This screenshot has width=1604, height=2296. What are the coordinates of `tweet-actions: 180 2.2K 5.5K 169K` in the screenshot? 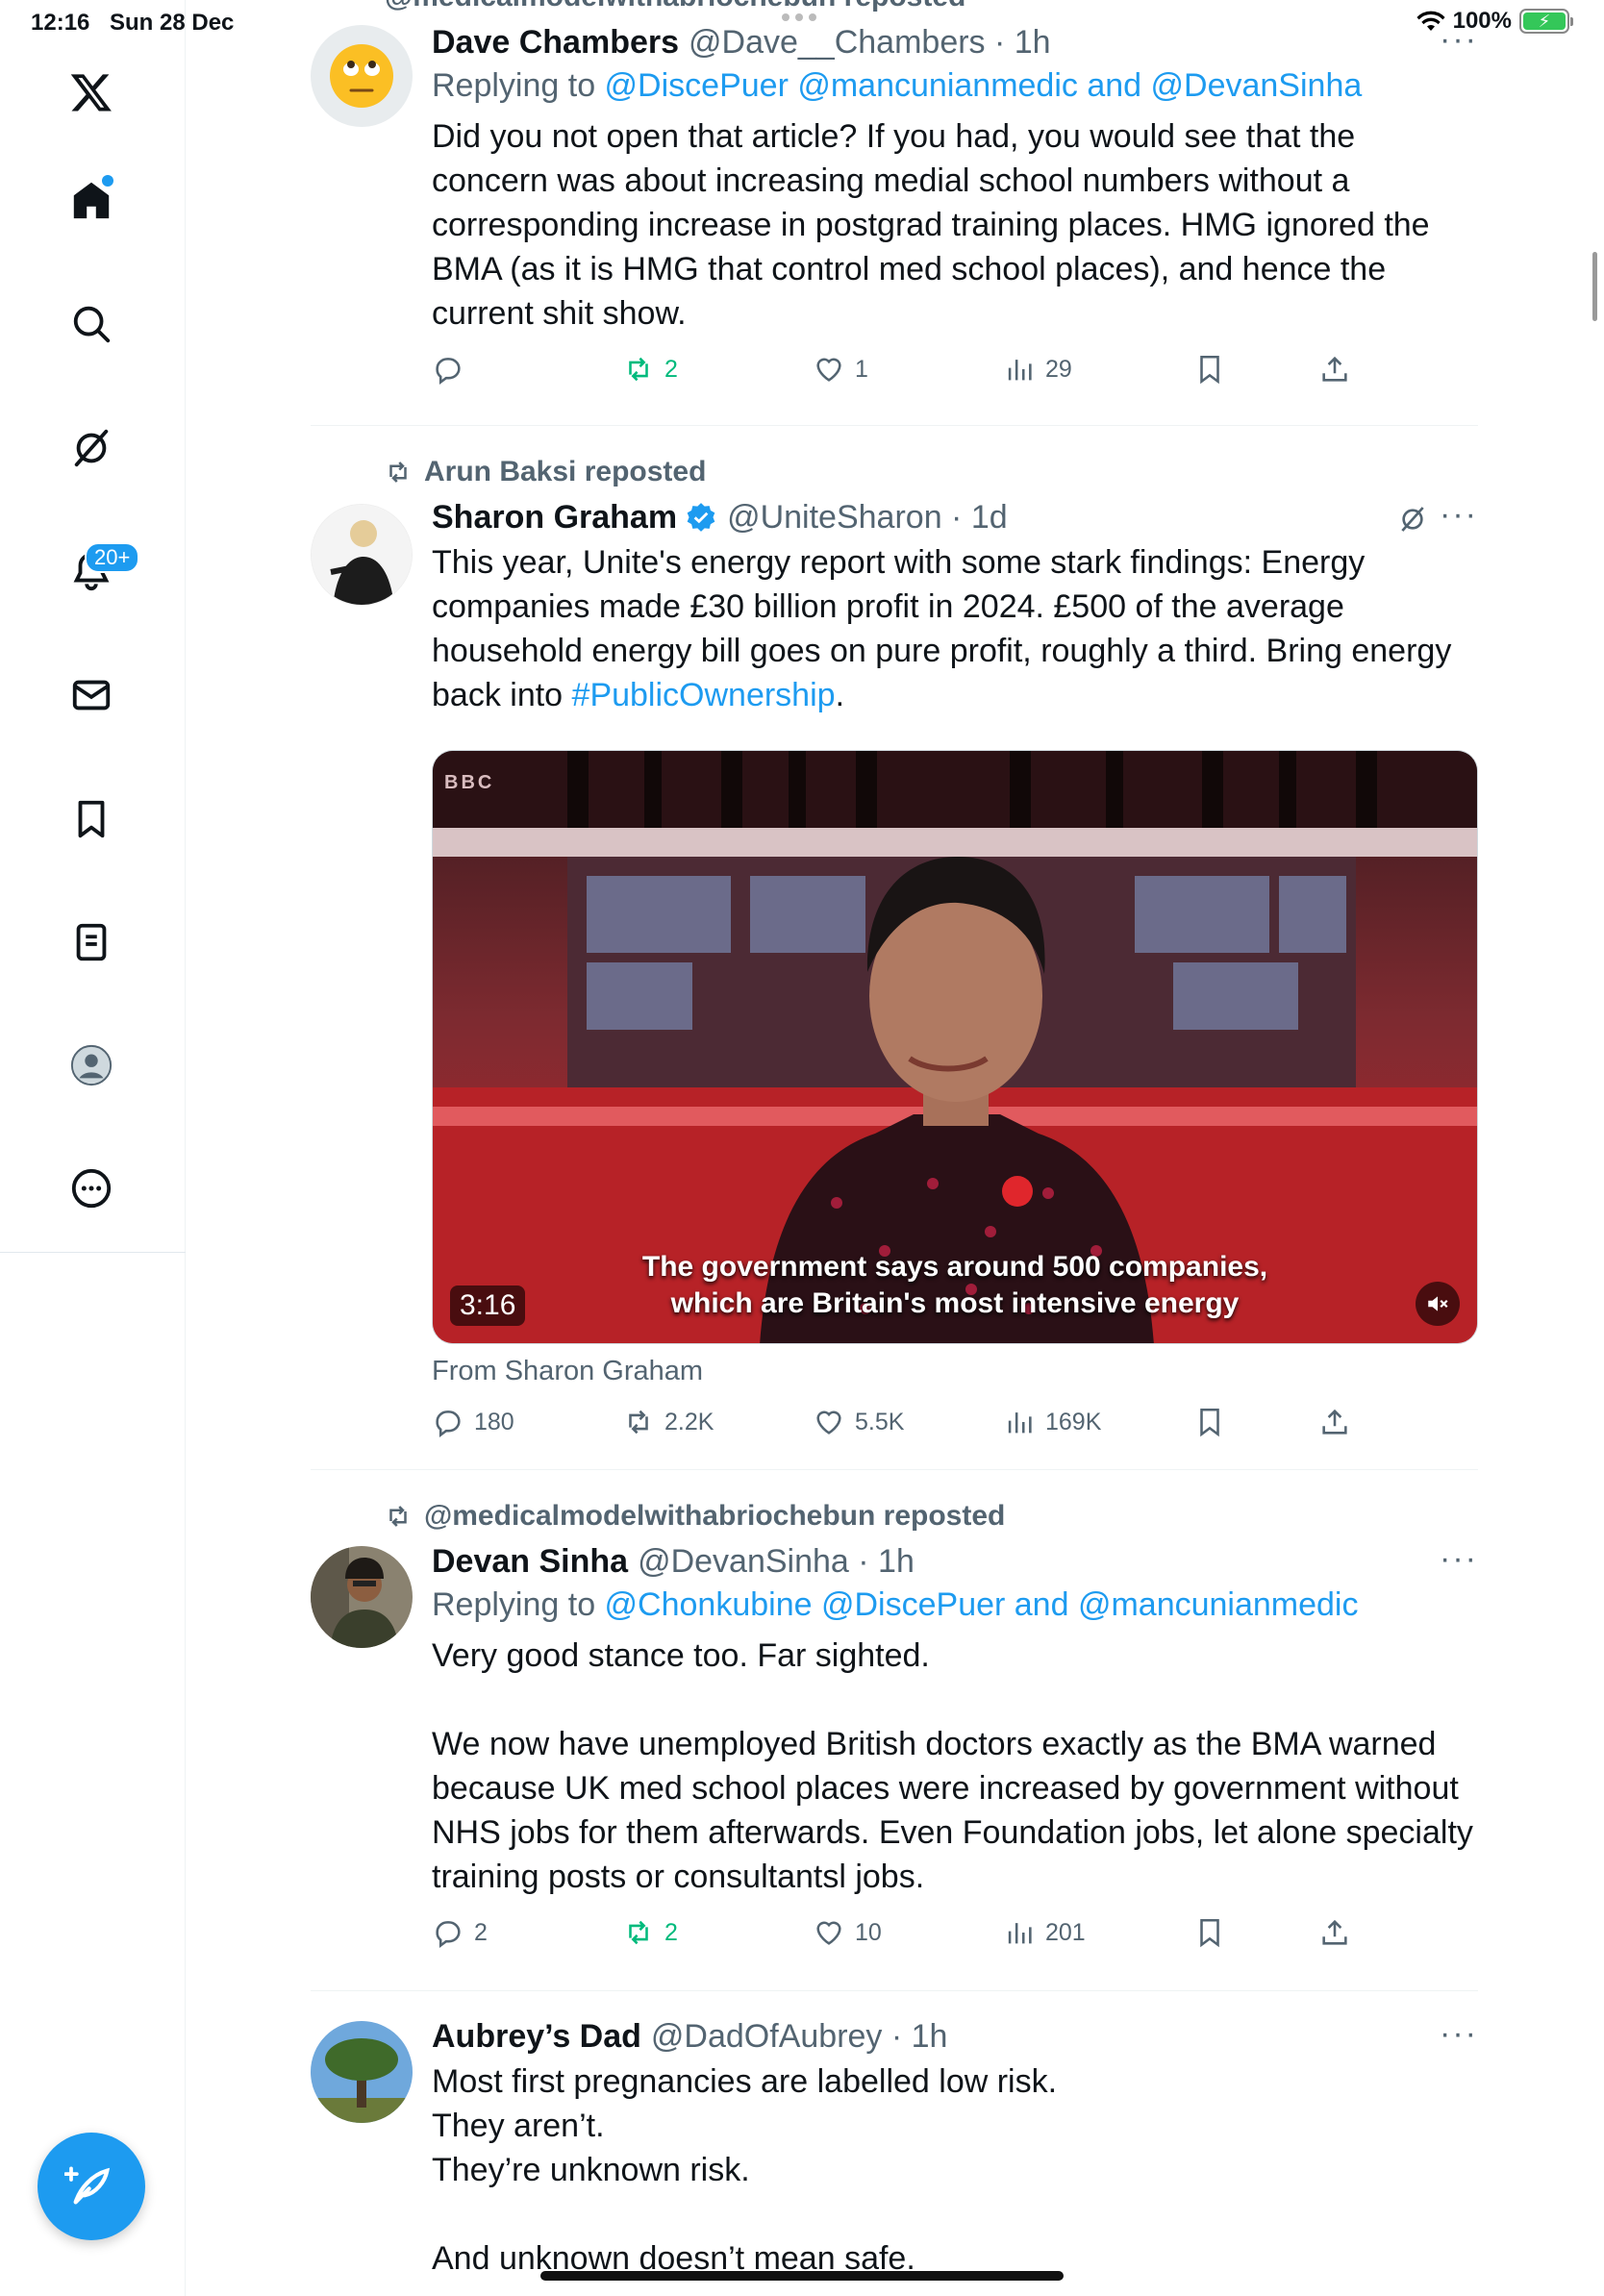 It's located at (955, 1427).